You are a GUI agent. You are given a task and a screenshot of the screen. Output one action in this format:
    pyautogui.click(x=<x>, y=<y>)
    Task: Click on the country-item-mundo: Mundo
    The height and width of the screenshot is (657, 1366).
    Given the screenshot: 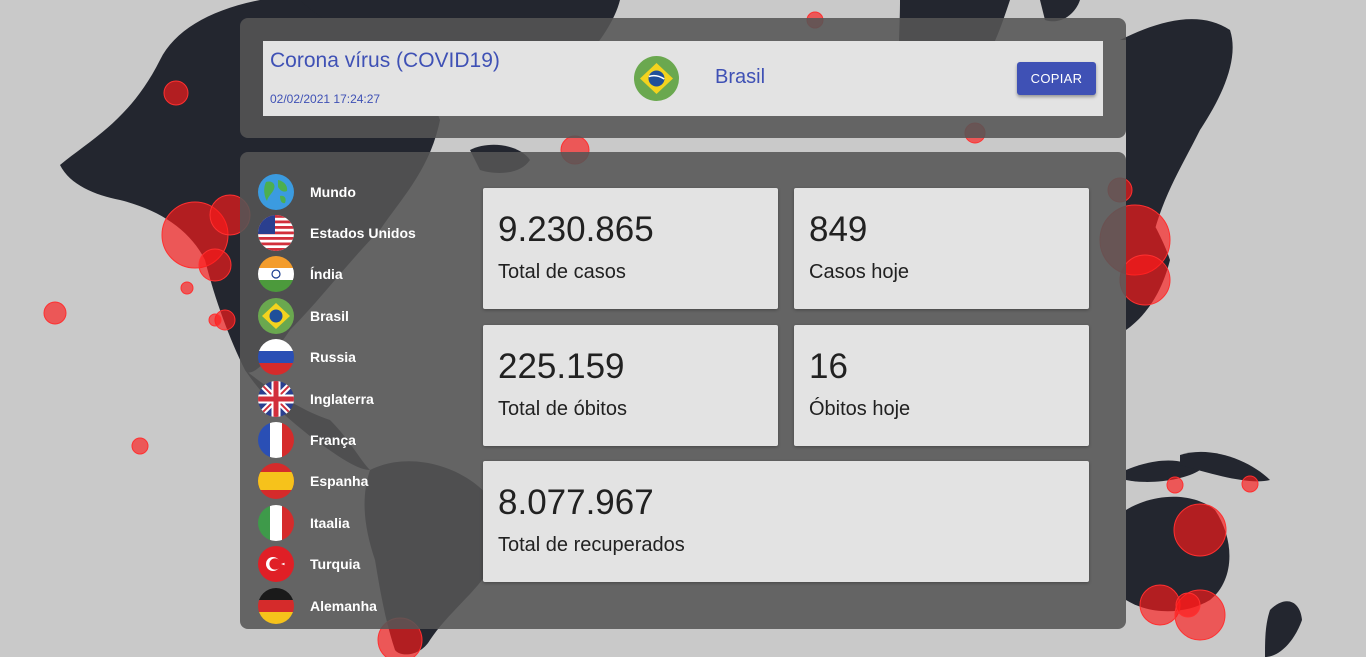 What is the action you would take?
    pyautogui.click(x=358, y=191)
    